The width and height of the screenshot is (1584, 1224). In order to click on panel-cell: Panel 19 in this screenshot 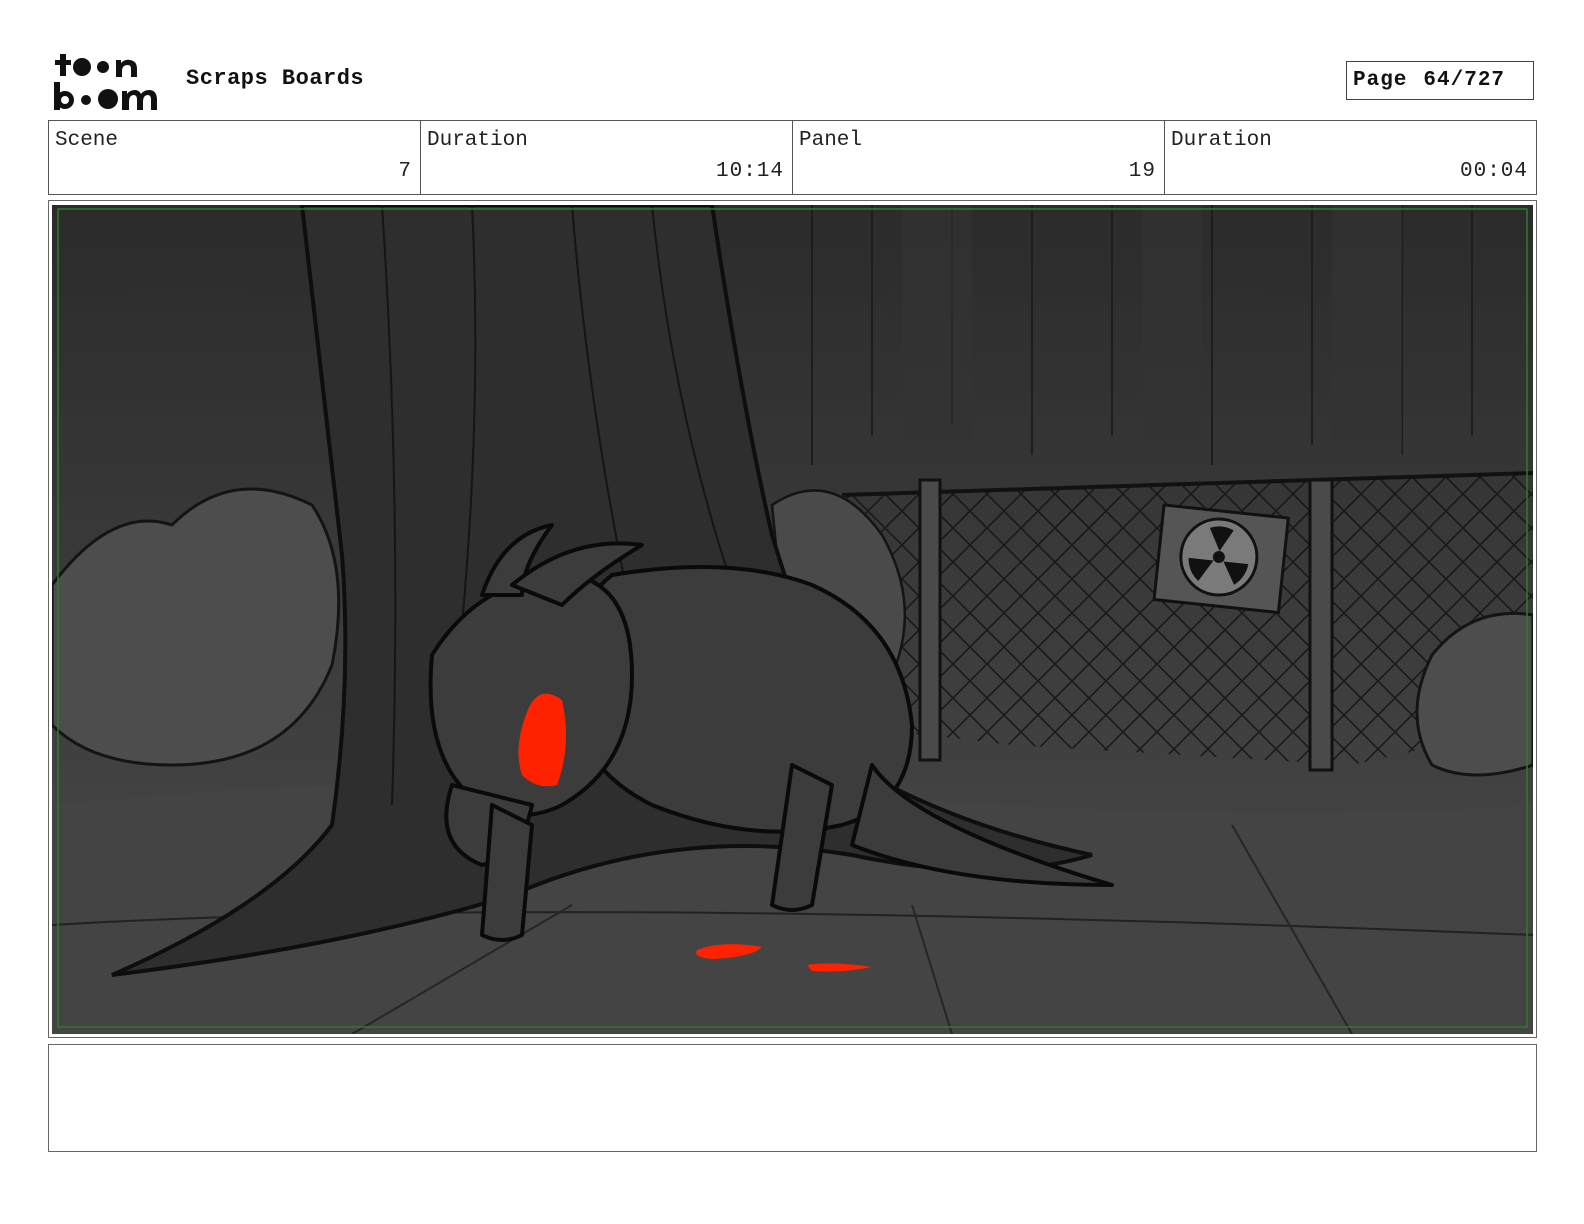, I will do `click(979, 157)`.